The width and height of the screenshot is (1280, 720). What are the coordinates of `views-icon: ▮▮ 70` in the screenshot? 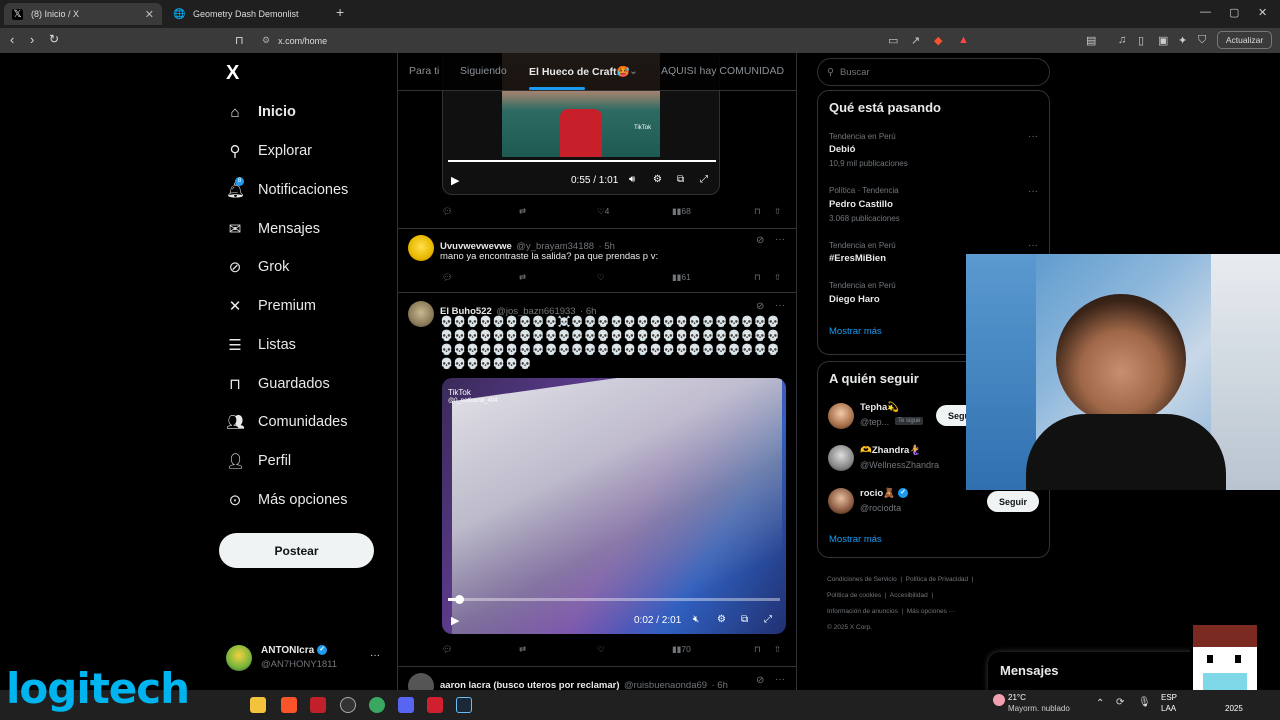 It's located at (681, 649).